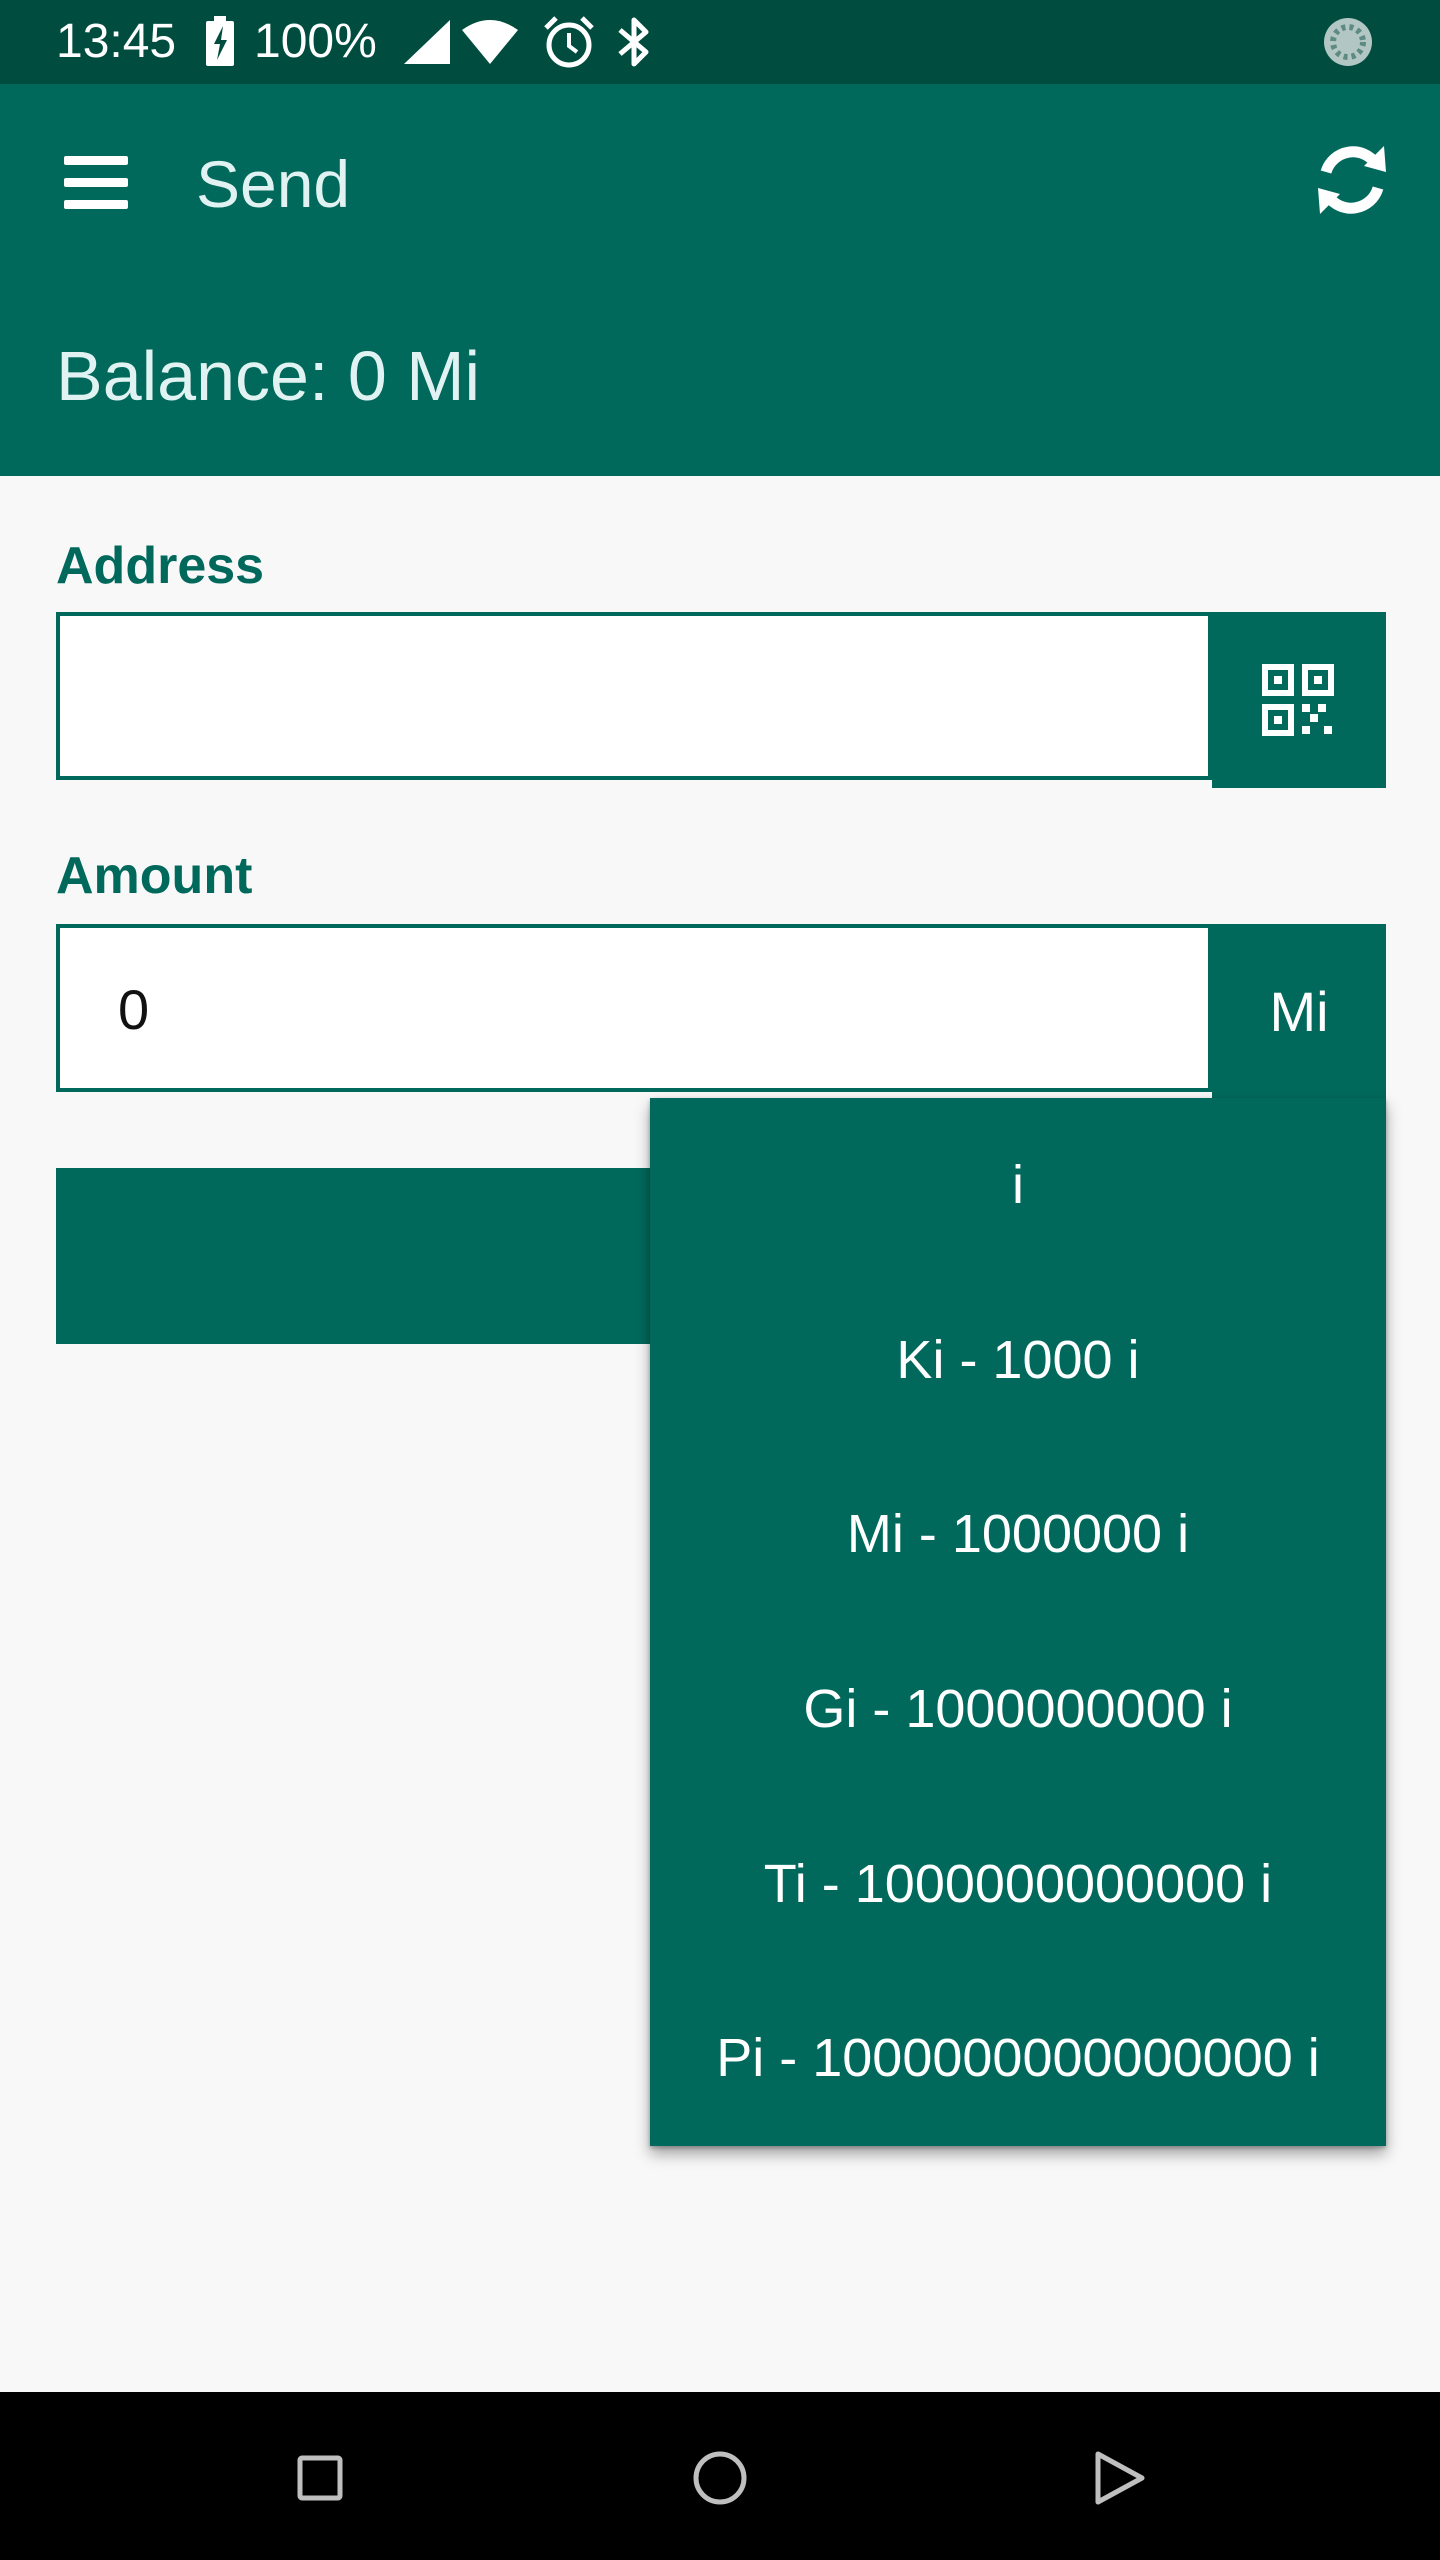 This screenshot has width=1440, height=2560. What do you see at coordinates (1348, 42) in the screenshot?
I see `sync-icon` at bounding box center [1348, 42].